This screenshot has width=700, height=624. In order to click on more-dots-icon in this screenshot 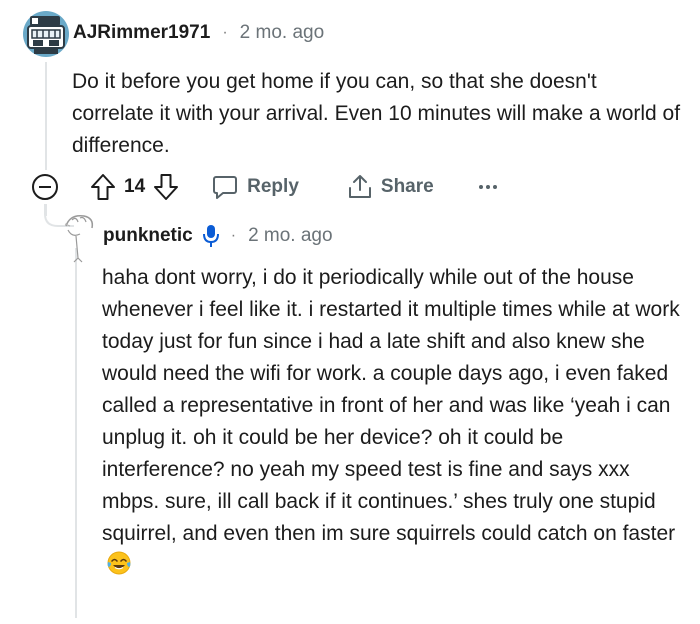, I will do `click(487, 187)`.